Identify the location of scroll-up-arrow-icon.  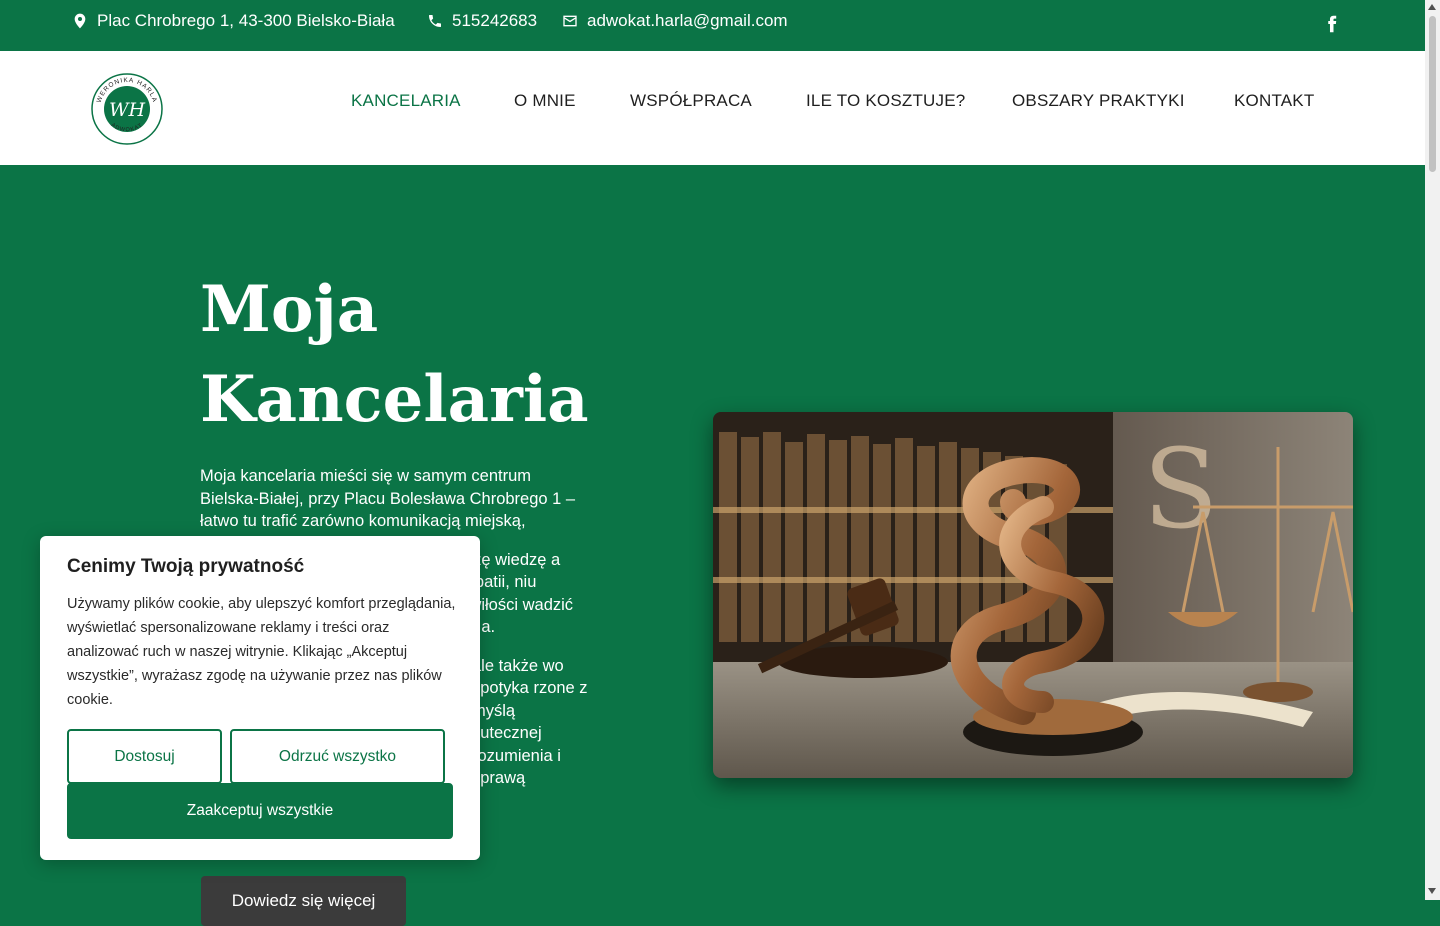
(1432, 7).